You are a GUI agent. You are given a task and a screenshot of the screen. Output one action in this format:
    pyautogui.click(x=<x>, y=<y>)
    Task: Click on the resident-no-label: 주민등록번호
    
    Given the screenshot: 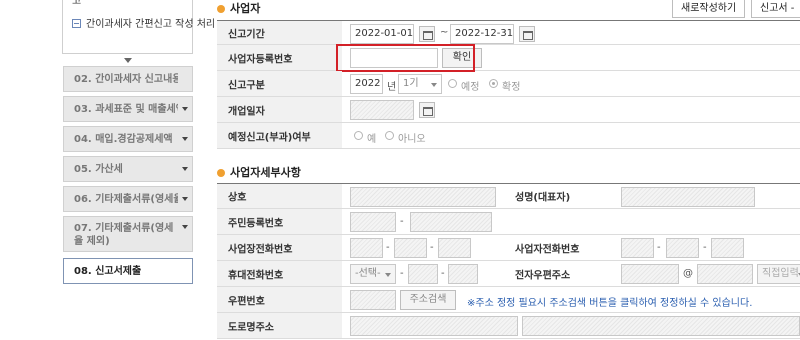 What is the action you would take?
    pyautogui.click(x=256, y=223)
    